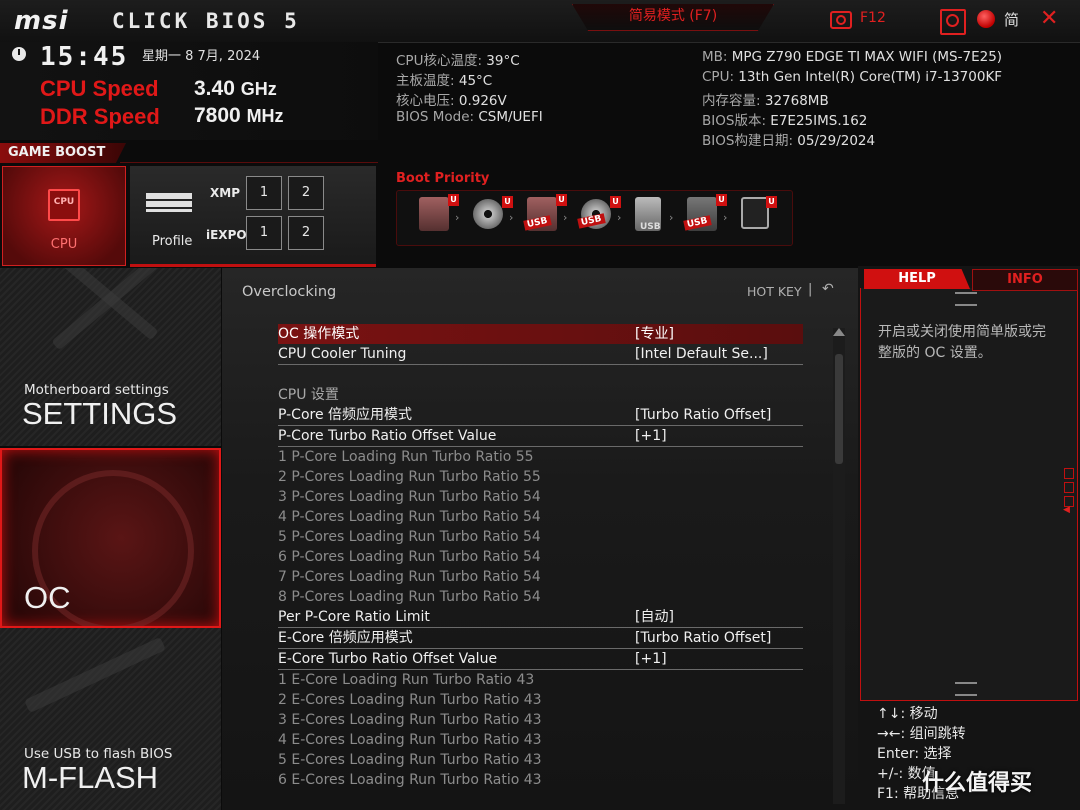 Image resolution: width=1080 pixels, height=810 pixels. What do you see at coordinates (784, 119) in the screenshot?
I see `bios-version: BIOS版本: E7E25IMS.162` at bounding box center [784, 119].